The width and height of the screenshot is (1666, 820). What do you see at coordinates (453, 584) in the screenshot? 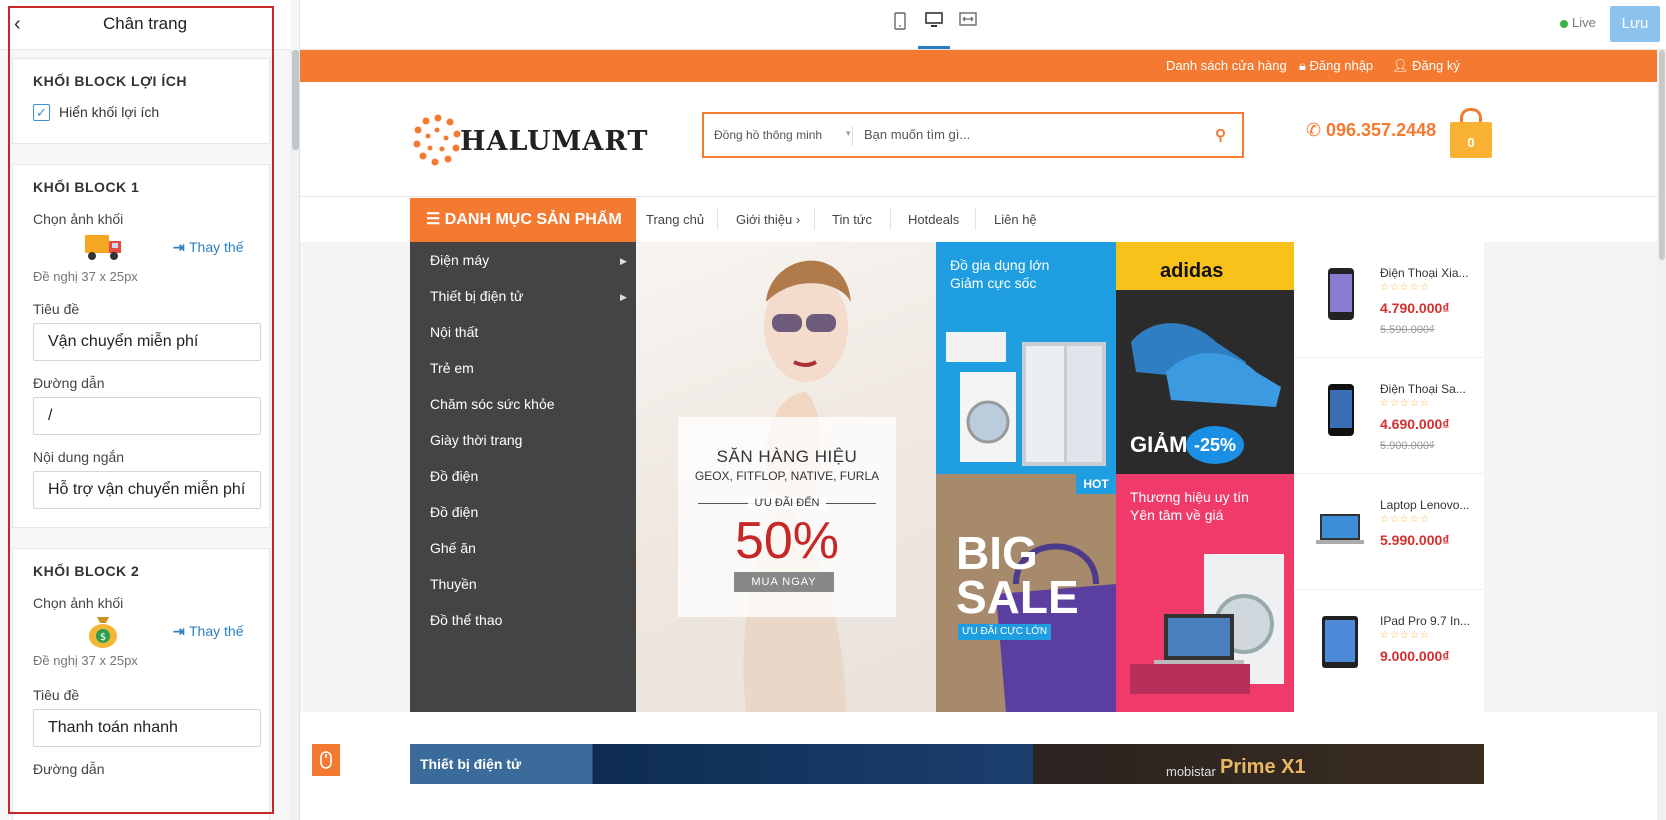
I see `category-item: Thuyền` at bounding box center [453, 584].